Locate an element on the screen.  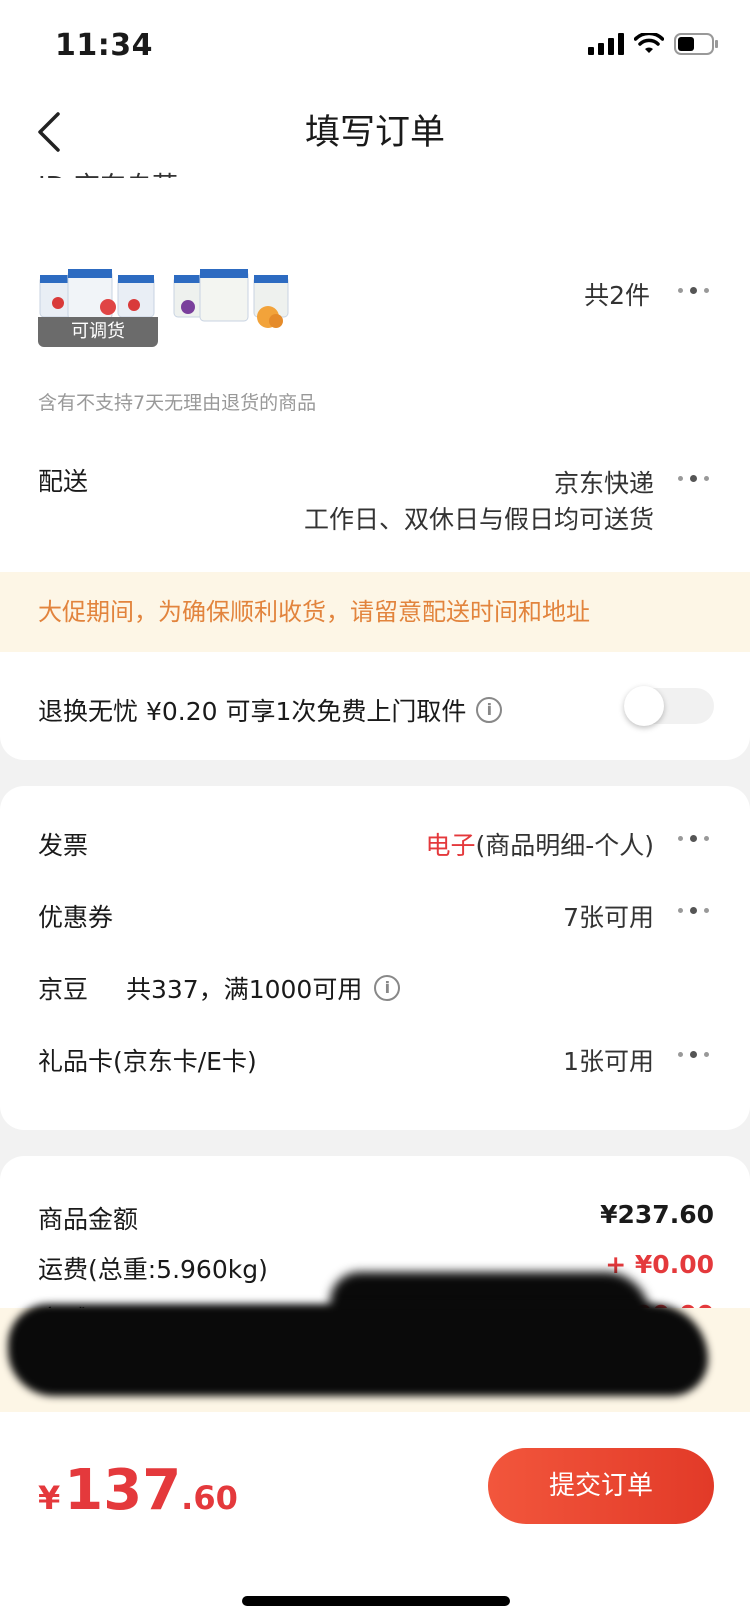
page-title: 填写订单 is located at coordinates (374, 133).